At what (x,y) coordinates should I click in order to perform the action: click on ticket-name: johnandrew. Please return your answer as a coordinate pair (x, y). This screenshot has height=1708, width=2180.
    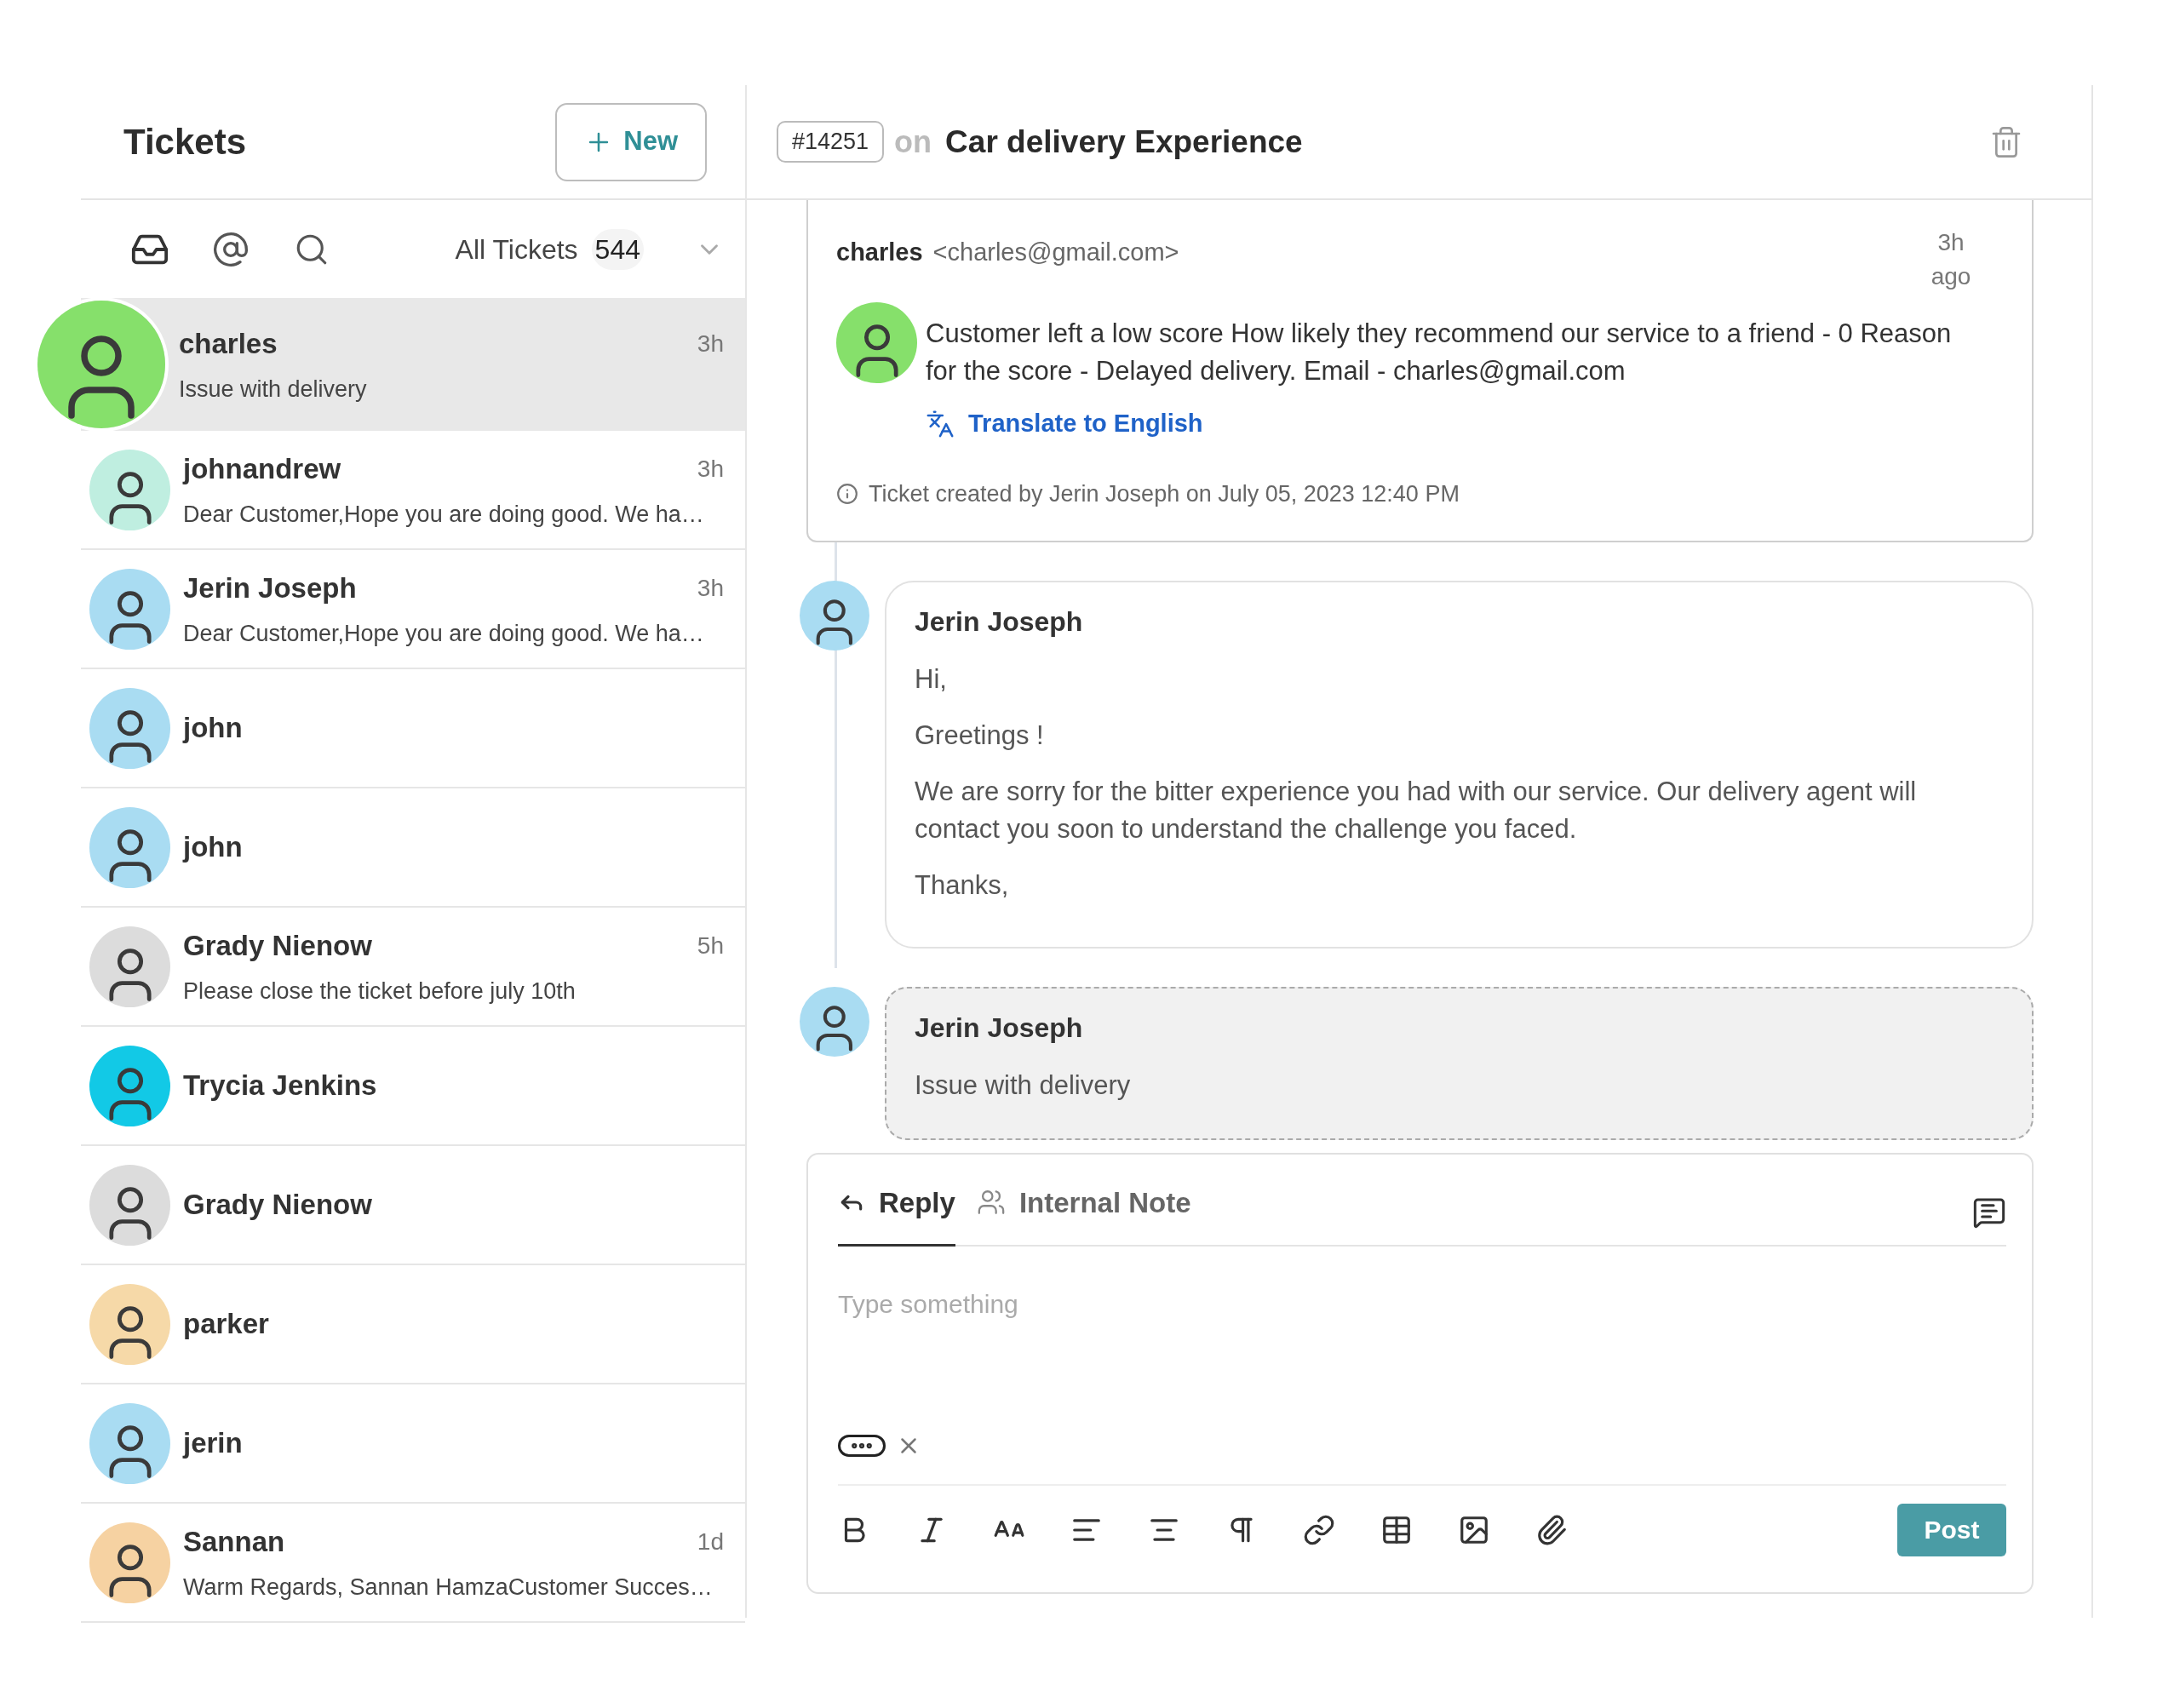
    Looking at the image, I should click on (262, 469).